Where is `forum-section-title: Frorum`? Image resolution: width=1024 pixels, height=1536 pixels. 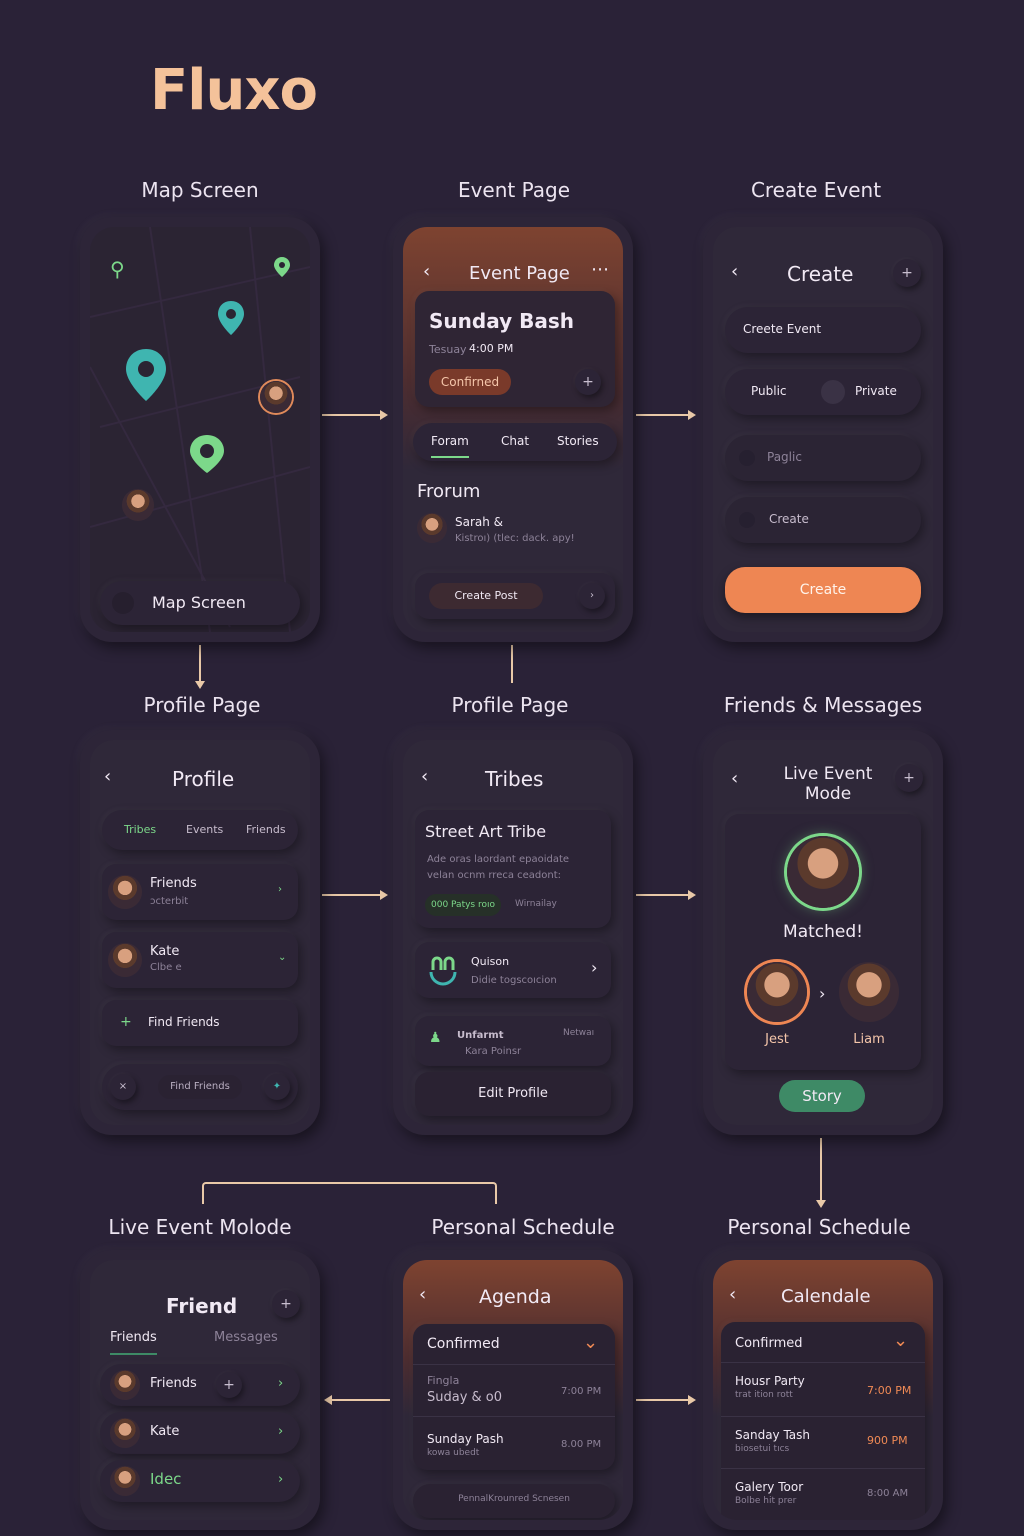
forum-section-title: Frorum is located at coordinates (449, 491).